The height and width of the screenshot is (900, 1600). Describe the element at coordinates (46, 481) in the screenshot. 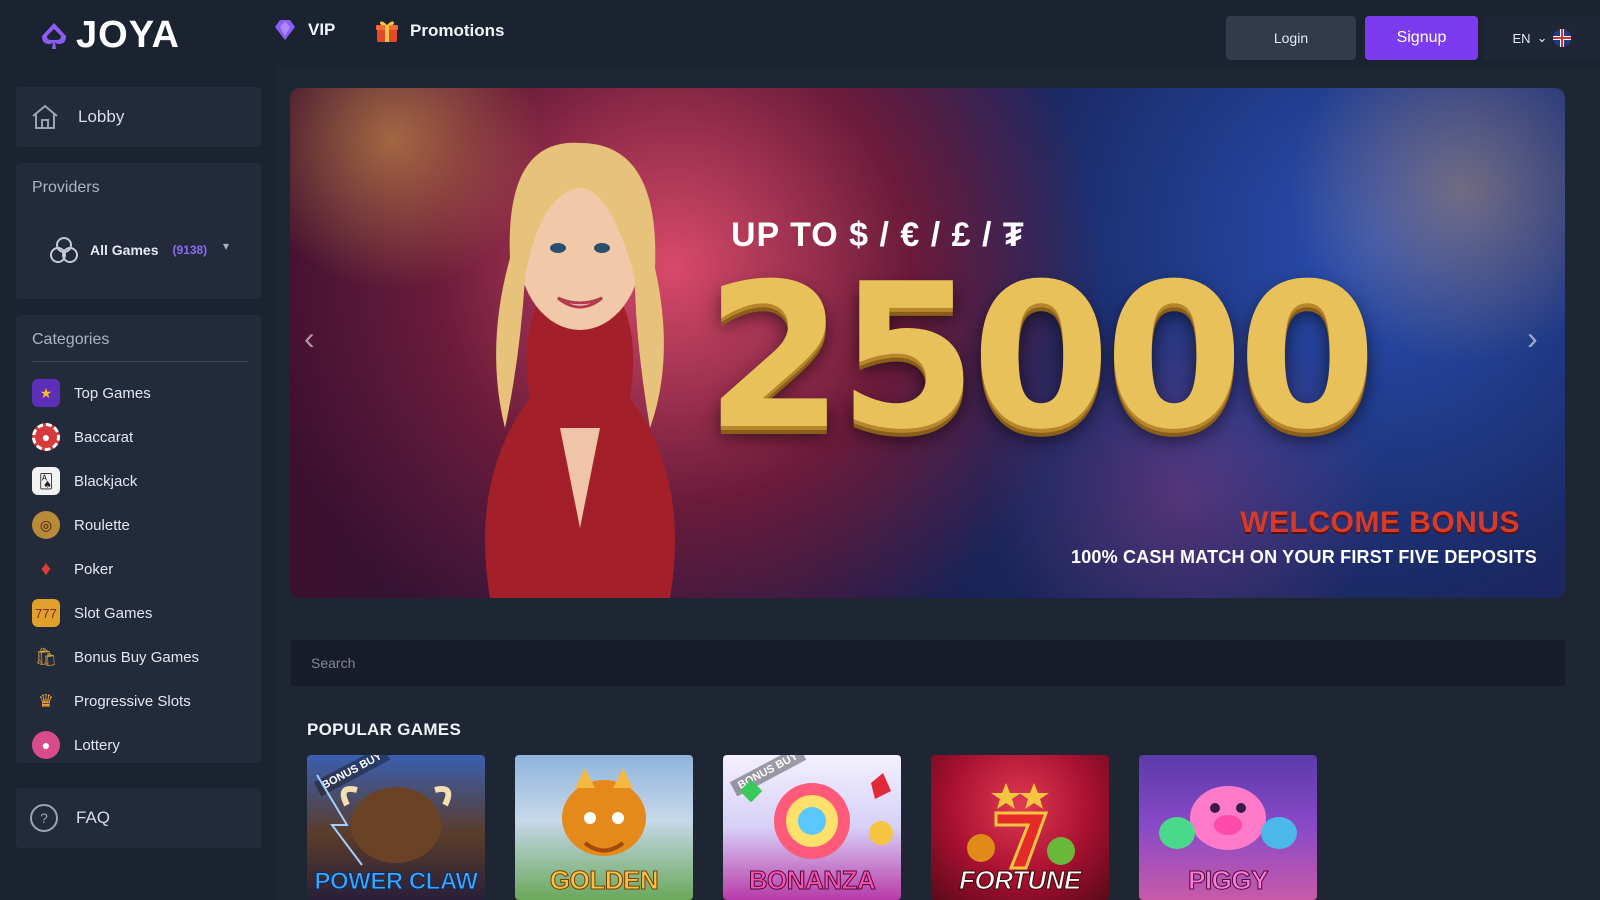

I see `cards-icon: 🂡` at that location.